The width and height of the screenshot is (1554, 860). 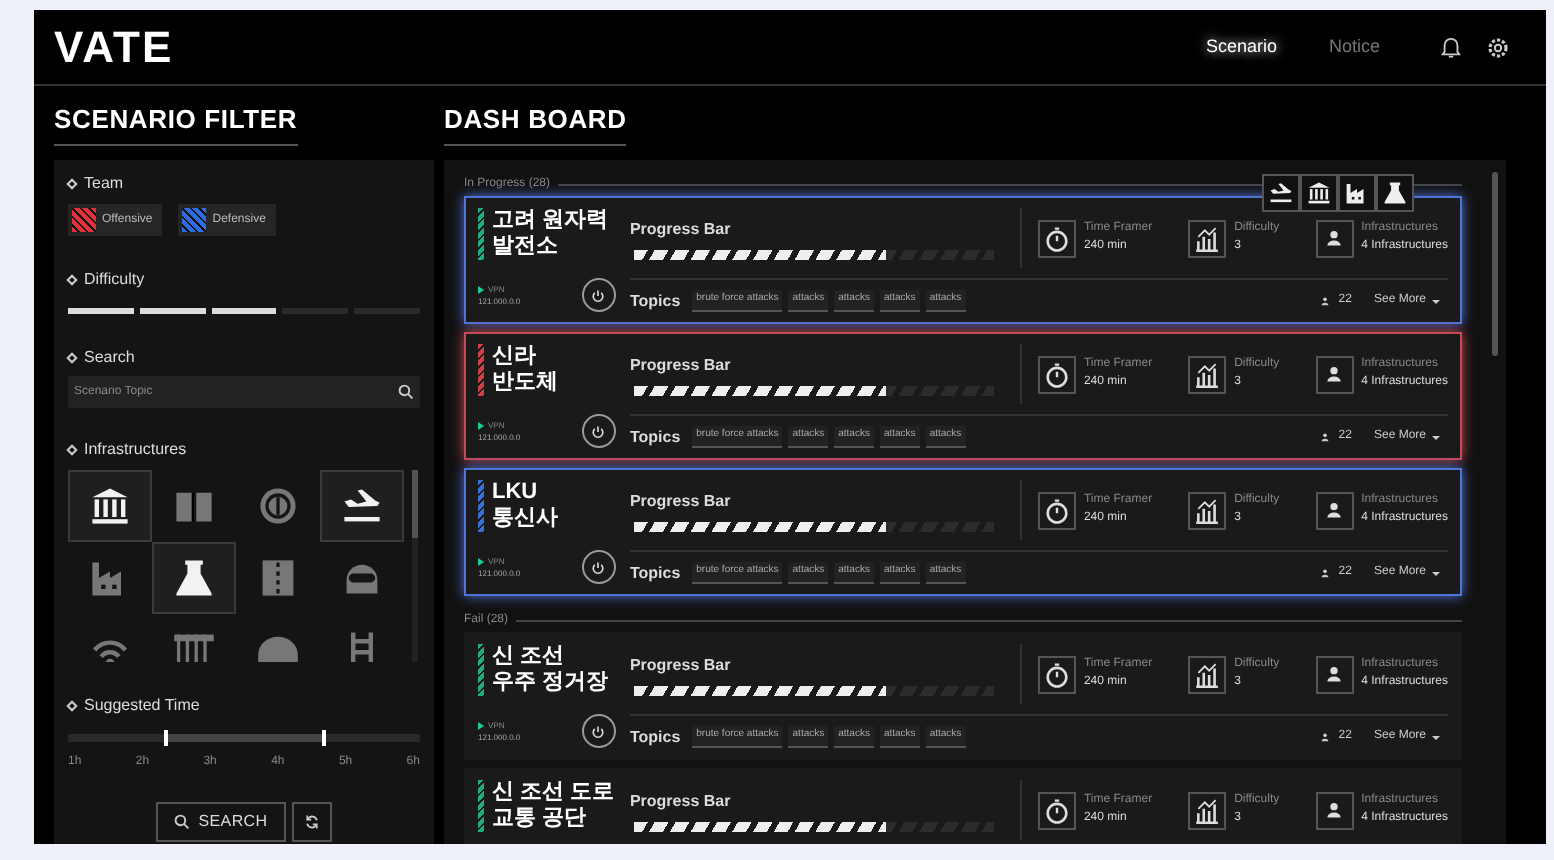 I want to click on settings-icon, so click(x=1498, y=47).